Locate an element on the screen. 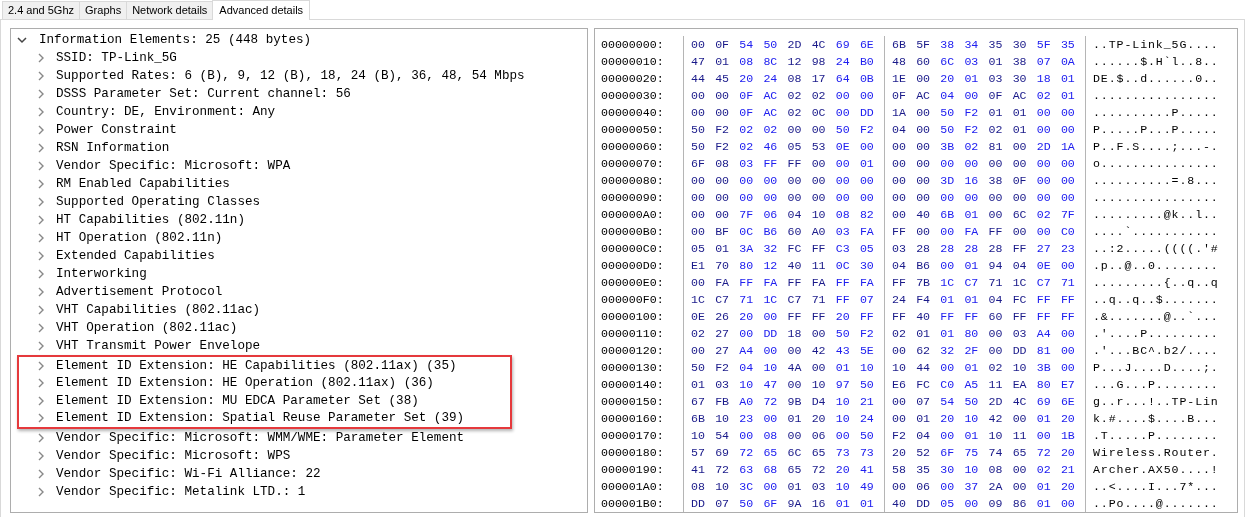  hex-offset: 00000100: is located at coordinates (633, 316).